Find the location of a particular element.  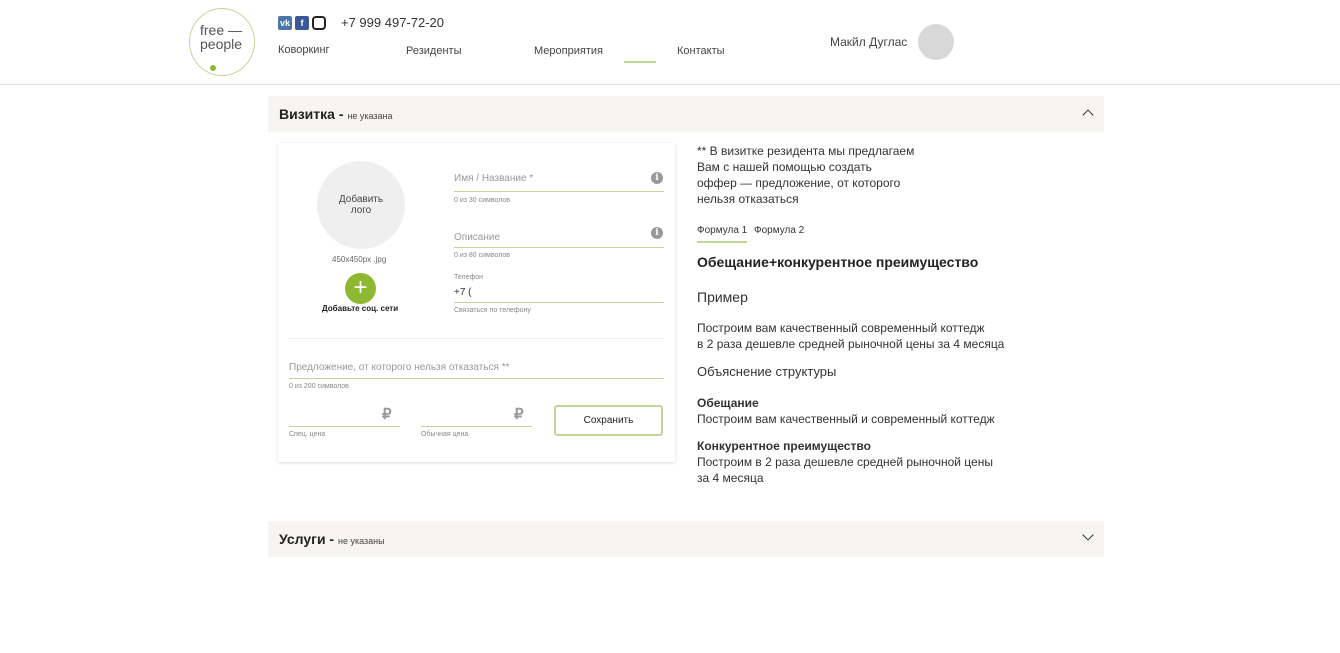

chevron-down-icon is located at coordinates (1088, 535).